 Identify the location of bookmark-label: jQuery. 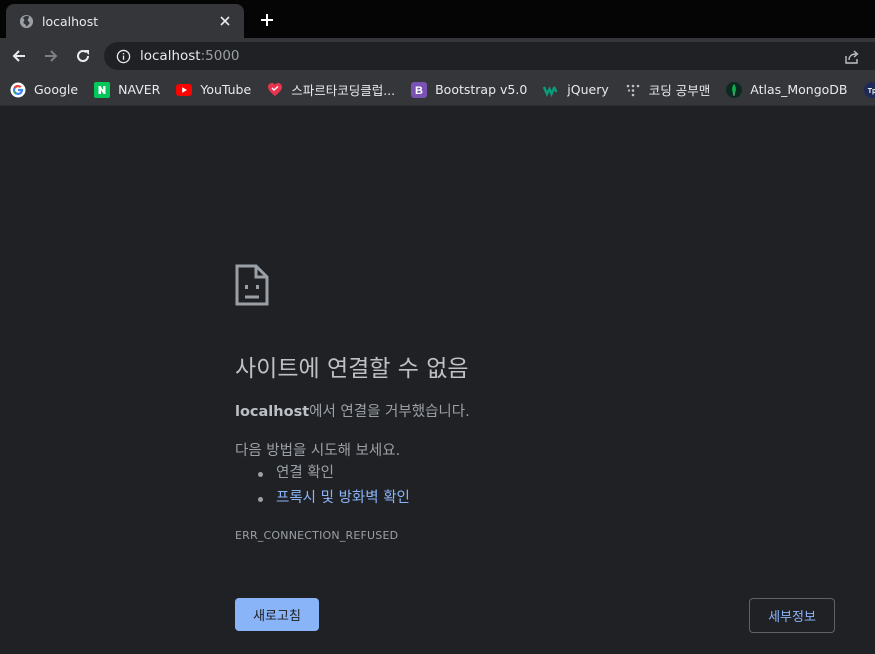
(588, 89).